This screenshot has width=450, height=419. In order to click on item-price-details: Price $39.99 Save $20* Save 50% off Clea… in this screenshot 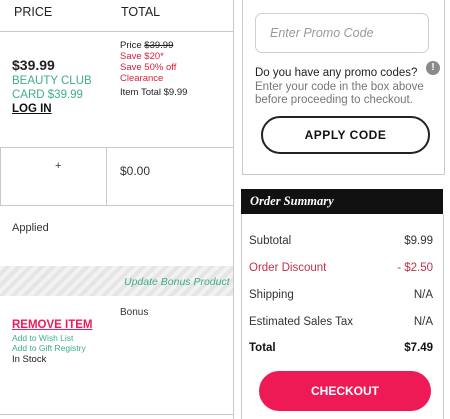, I will do `click(153, 69)`.